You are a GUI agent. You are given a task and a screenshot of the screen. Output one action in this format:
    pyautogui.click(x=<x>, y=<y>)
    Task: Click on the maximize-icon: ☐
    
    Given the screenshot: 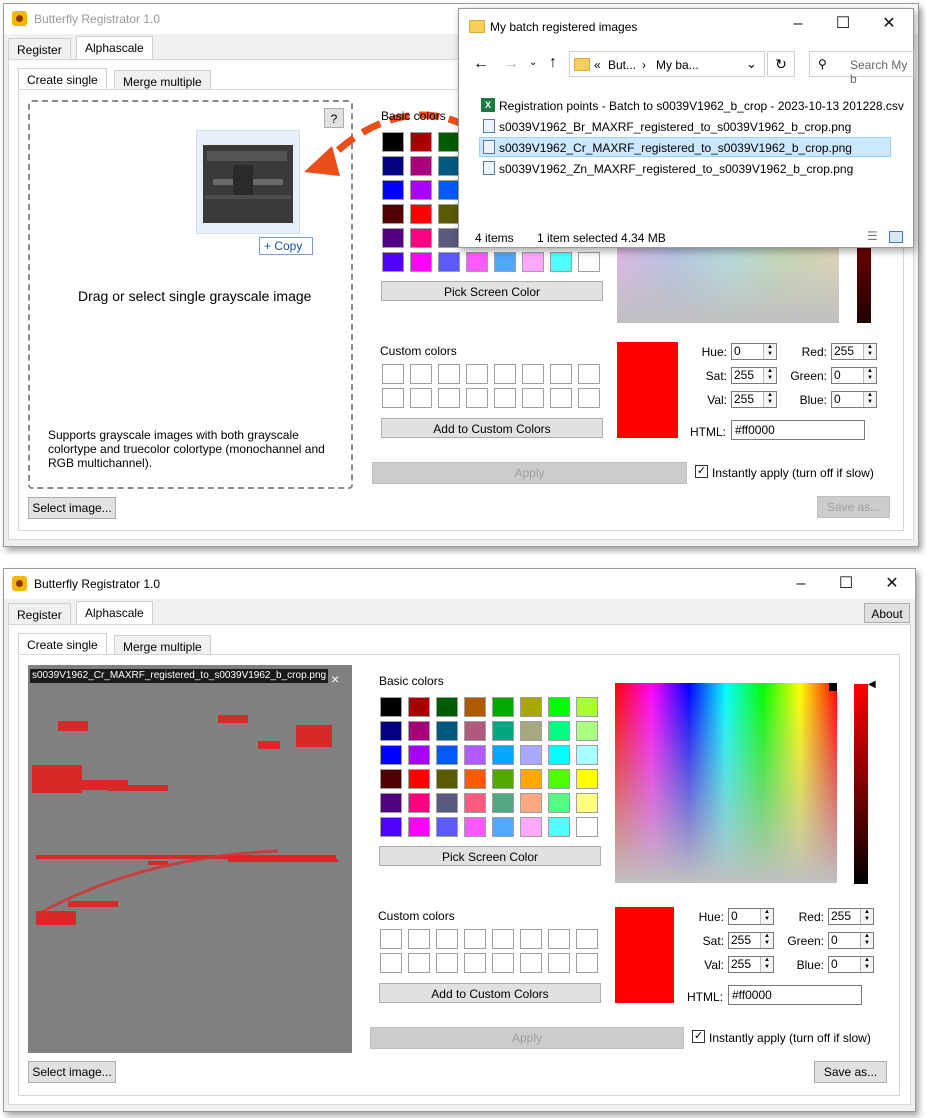 What is the action you would take?
    pyautogui.click(x=846, y=584)
    